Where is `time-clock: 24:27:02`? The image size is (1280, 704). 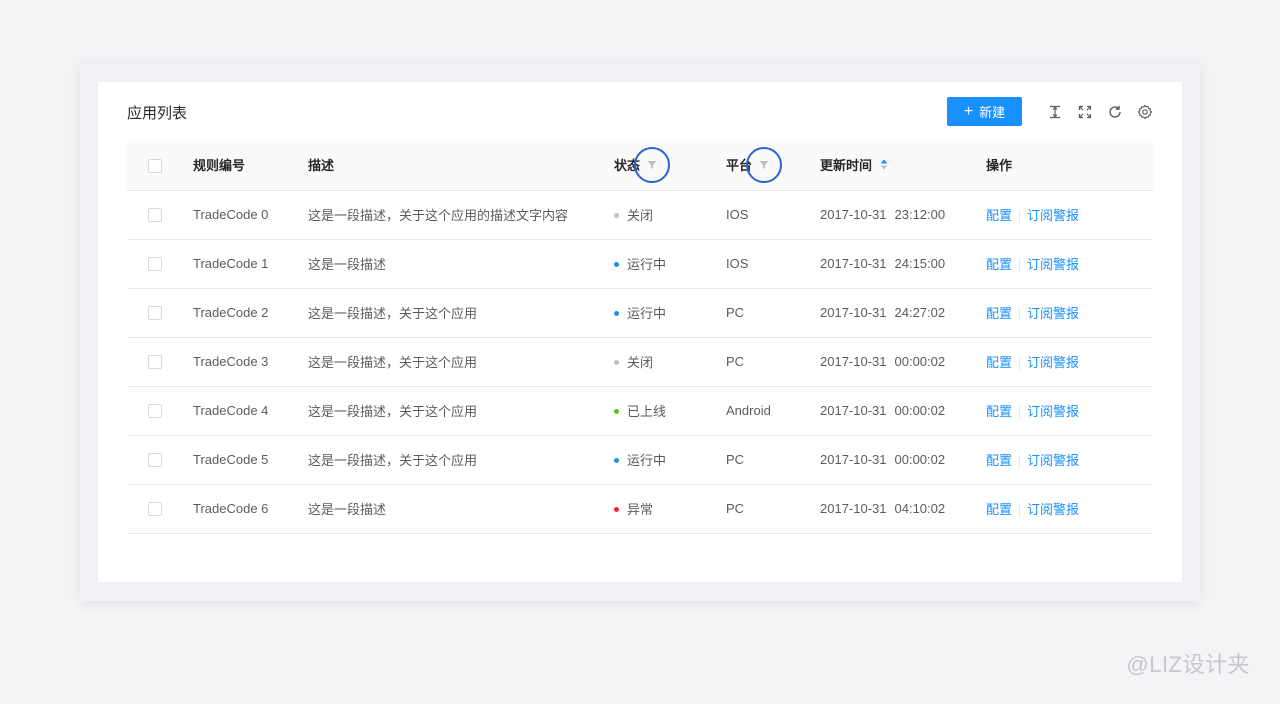
time-clock: 24:27:02 is located at coordinates (920, 312).